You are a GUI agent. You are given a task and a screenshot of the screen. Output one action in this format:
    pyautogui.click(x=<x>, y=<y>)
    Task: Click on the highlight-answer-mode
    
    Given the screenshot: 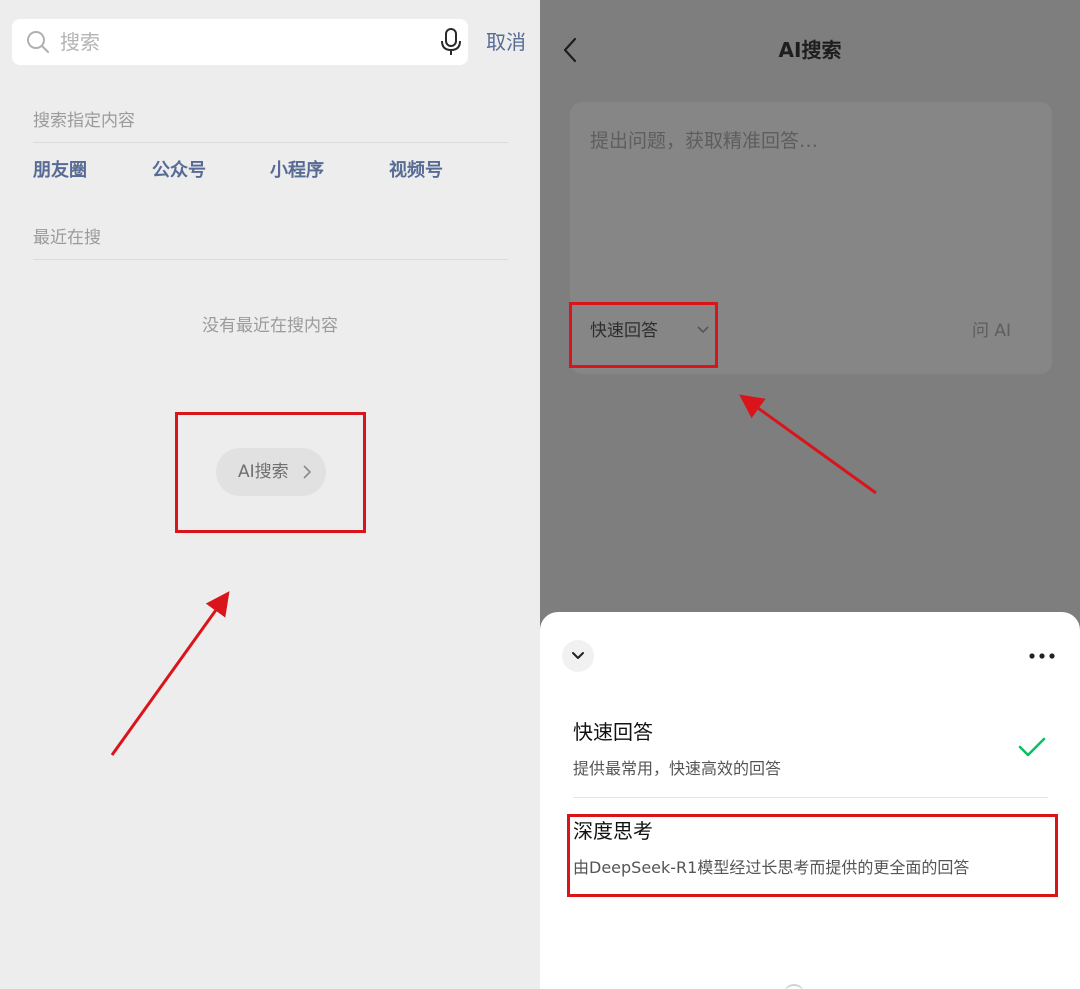 What is the action you would take?
    pyautogui.click(x=643, y=335)
    